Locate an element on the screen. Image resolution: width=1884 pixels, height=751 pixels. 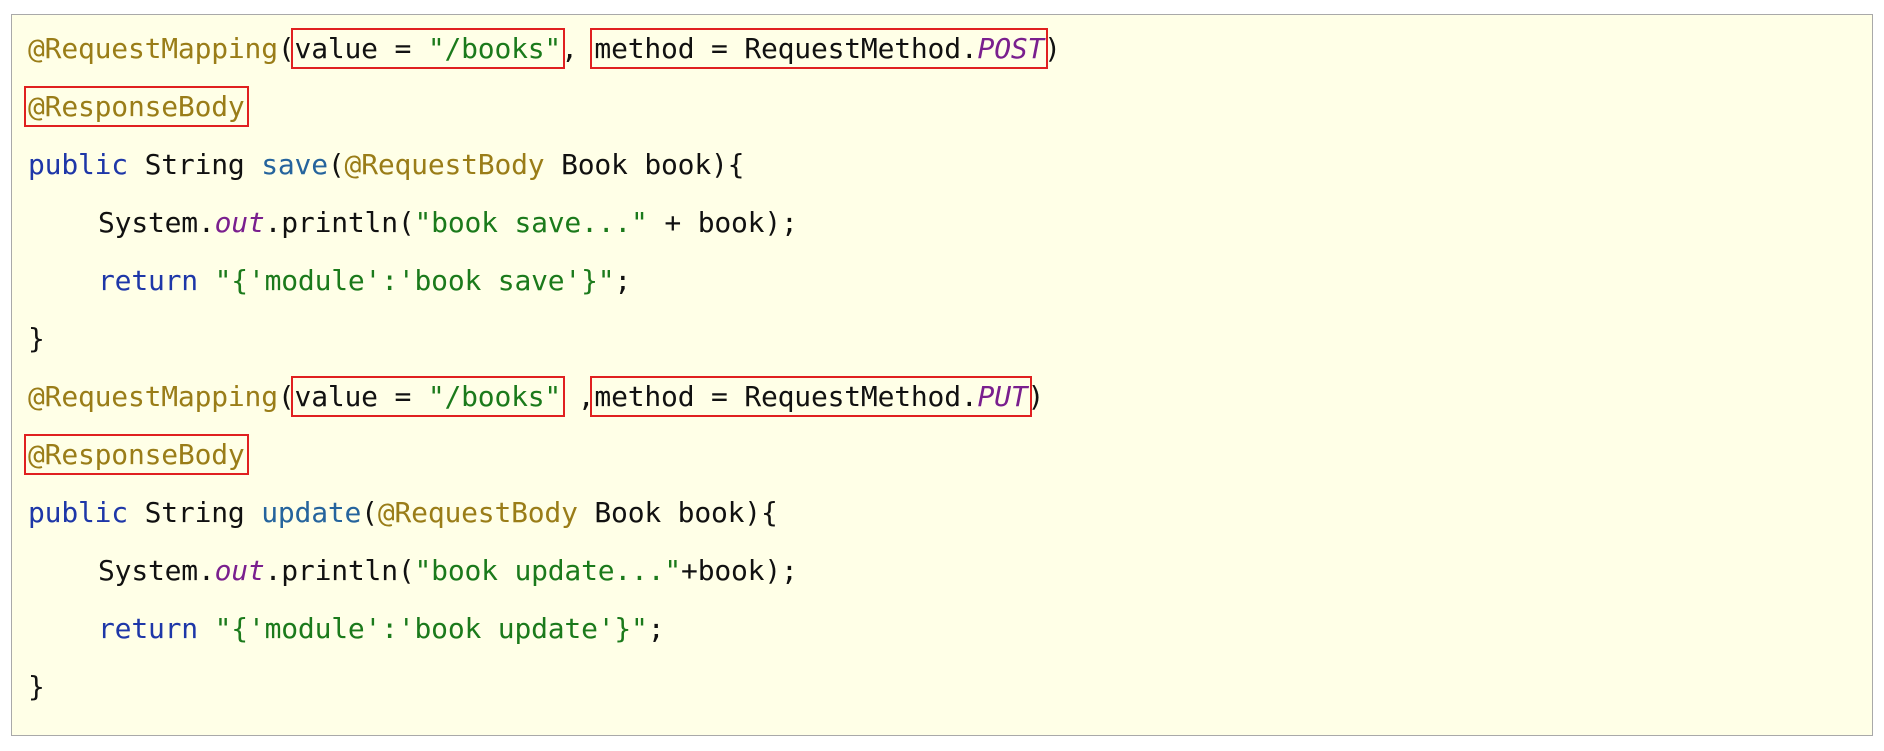
code-line-8: @ResponseBody is located at coordinates (136, 454).